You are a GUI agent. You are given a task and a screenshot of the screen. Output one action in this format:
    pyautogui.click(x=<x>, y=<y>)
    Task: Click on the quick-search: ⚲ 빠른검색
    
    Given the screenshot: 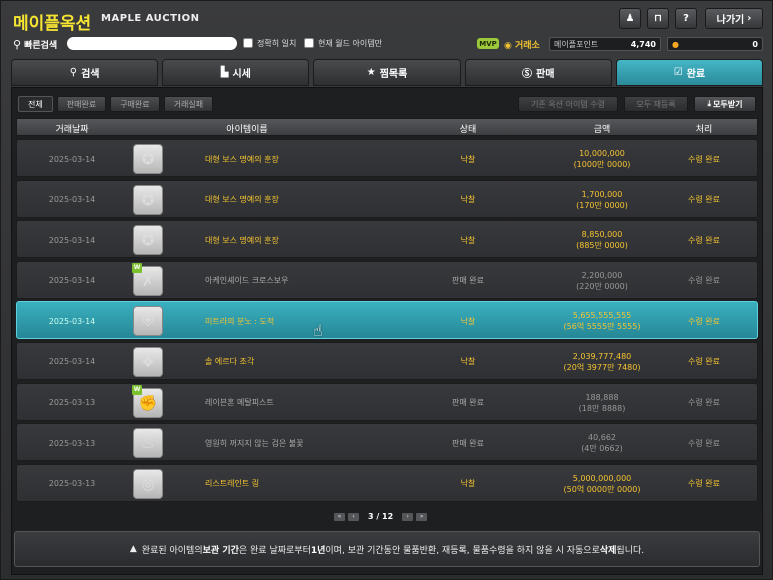 What is the action you would take?
    pyautogui.click(x=35, y=44)
    